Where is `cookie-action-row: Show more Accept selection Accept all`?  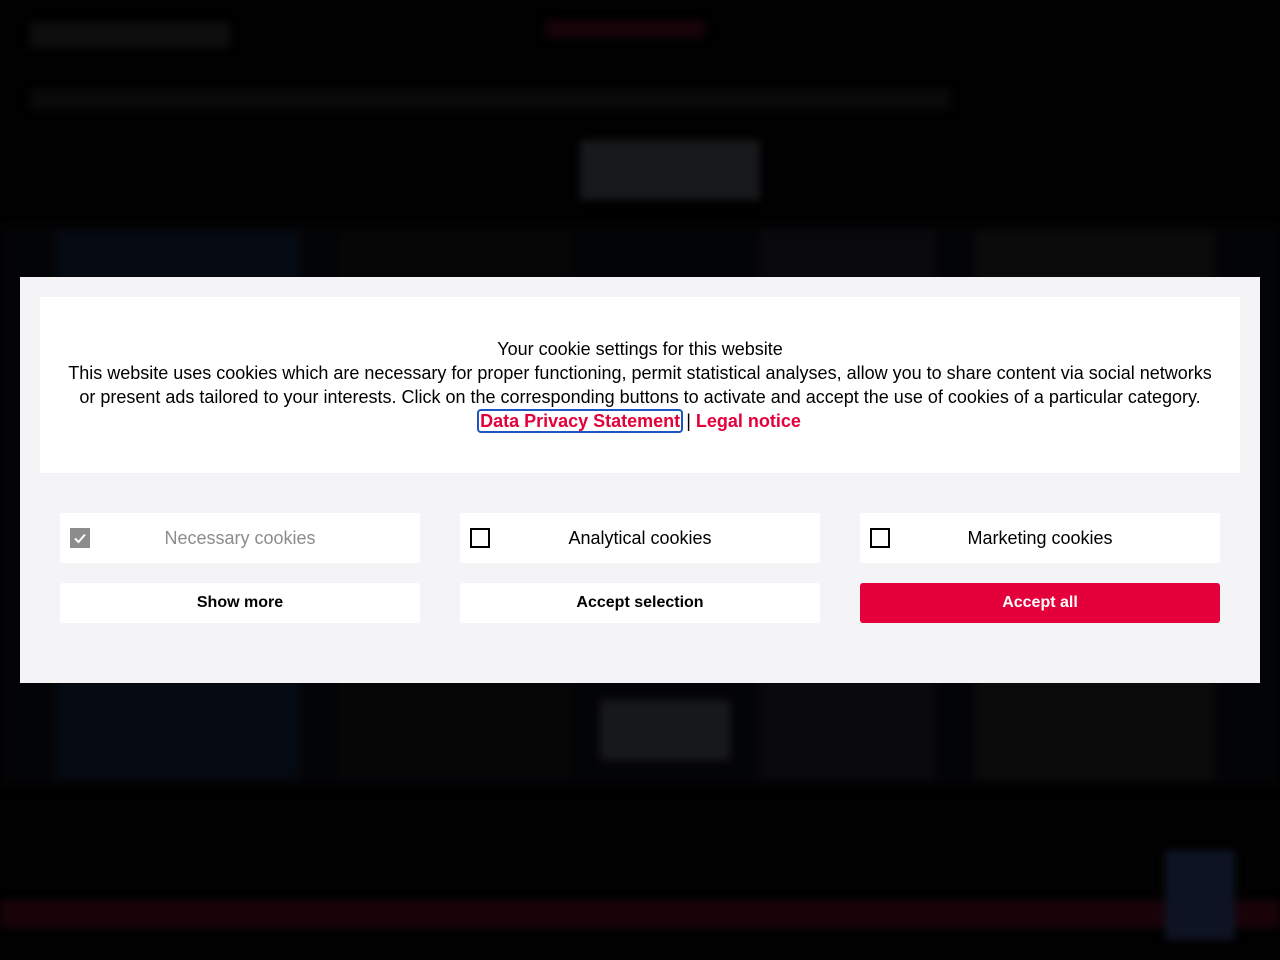 cookie-action-row: Show more Accept selection Accept all is located at coordinates (640, 603).